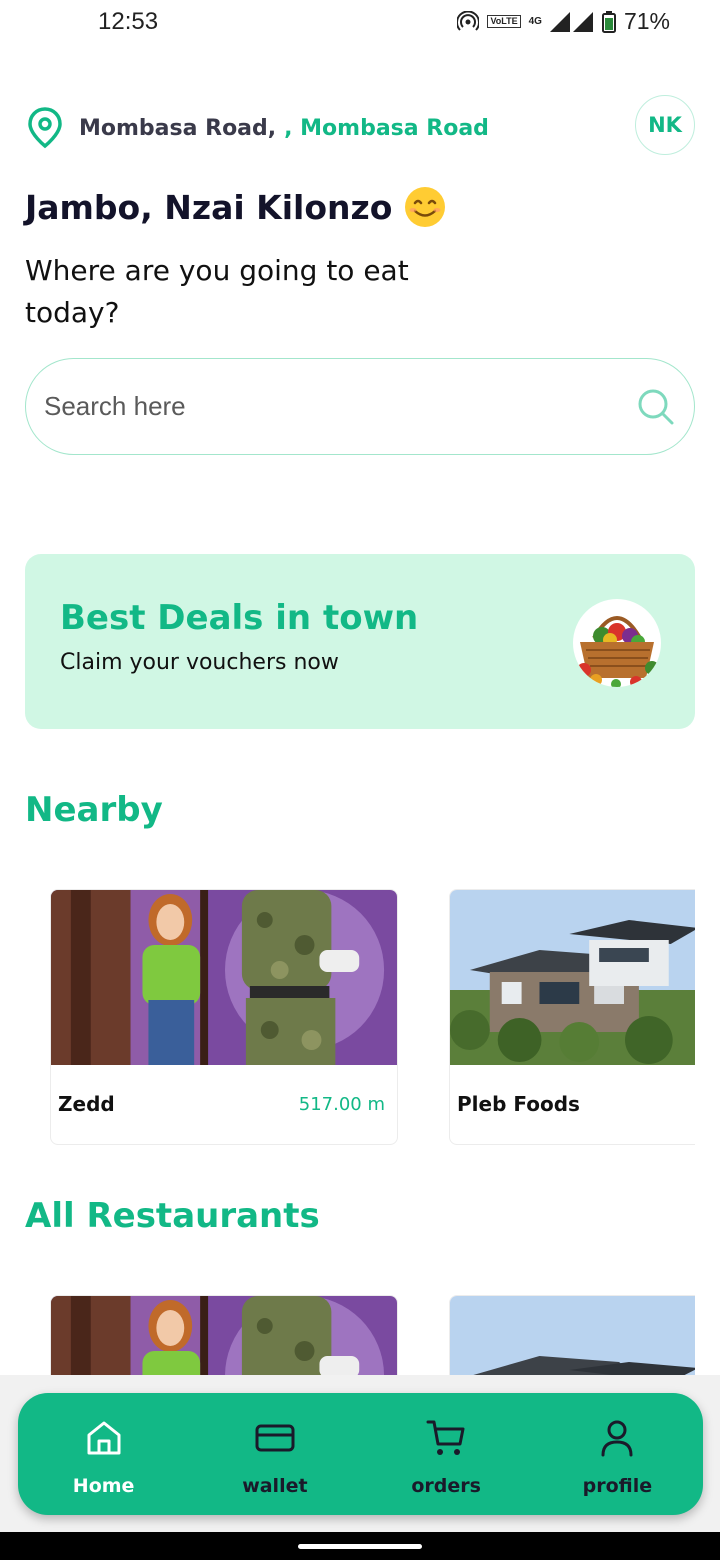 This screenshot has height=1560, width=720. I want to click on search-input, so click(340, 406).